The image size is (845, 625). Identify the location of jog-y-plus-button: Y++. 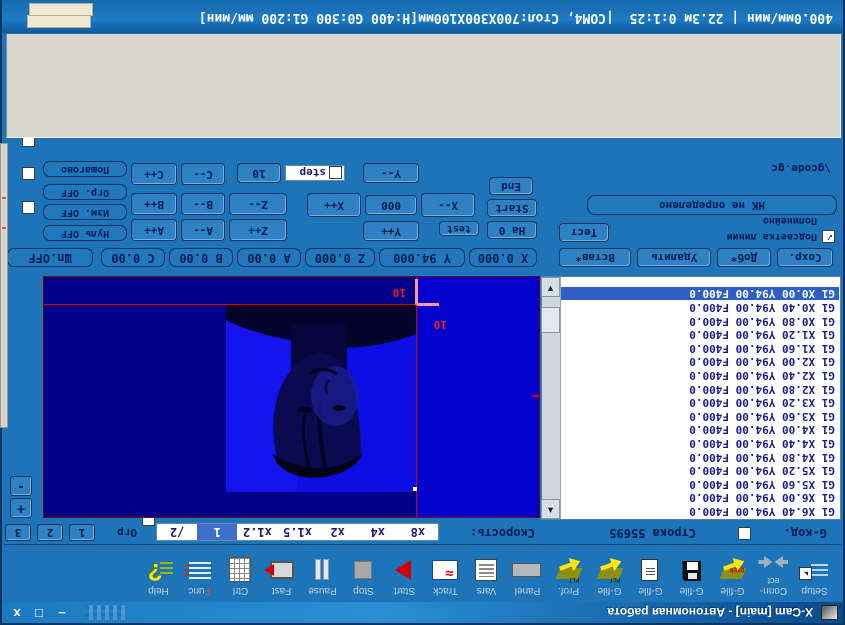
(391, 231).